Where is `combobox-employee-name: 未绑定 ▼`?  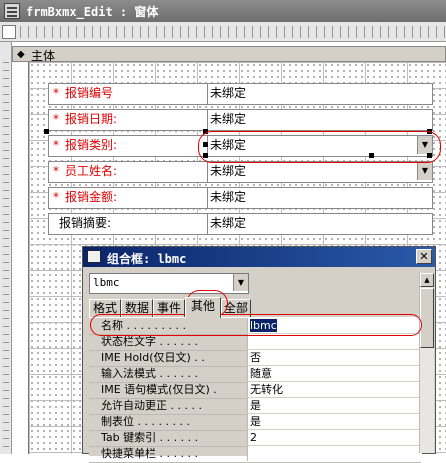
combobox-employee-name: 未绑定 ▼ is located at coordinates (320, 172).